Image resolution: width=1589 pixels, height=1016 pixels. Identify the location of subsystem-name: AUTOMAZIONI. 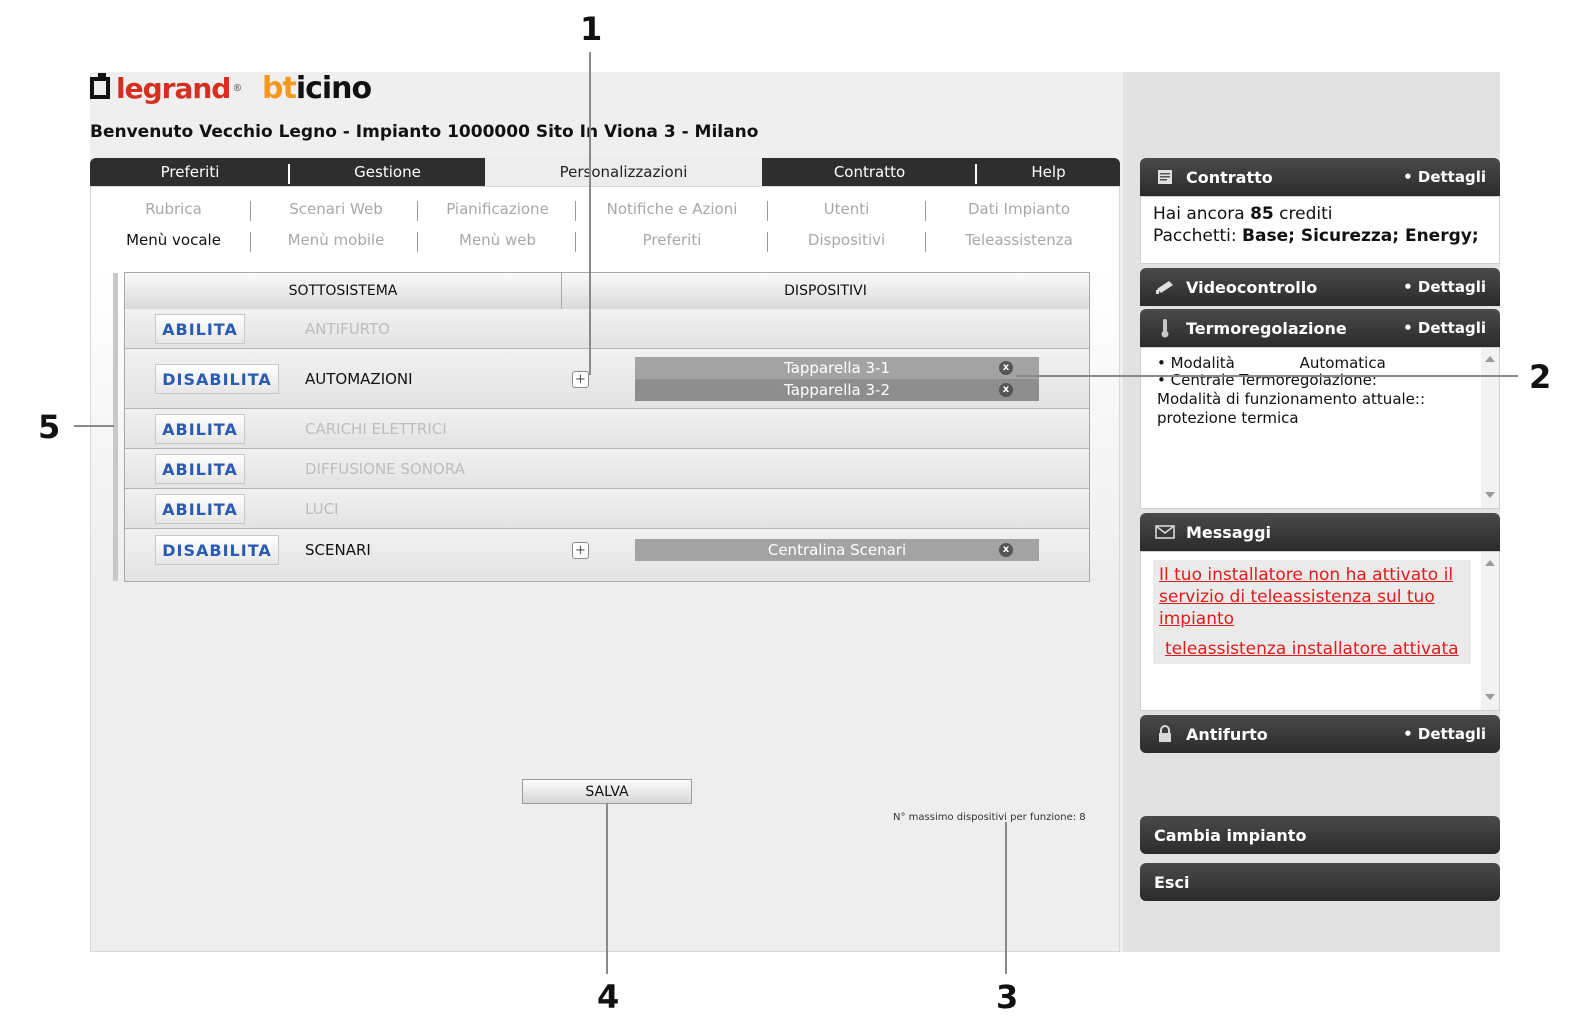
(359, 379).